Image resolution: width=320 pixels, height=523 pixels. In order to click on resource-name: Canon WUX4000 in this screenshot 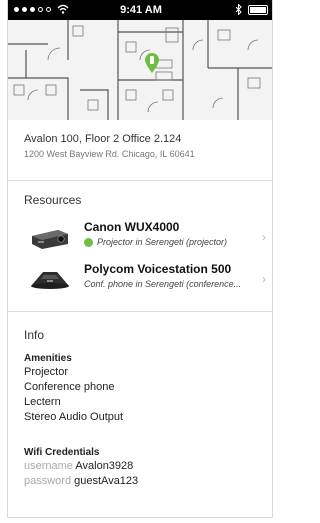, I will do `click(132, 227)`.